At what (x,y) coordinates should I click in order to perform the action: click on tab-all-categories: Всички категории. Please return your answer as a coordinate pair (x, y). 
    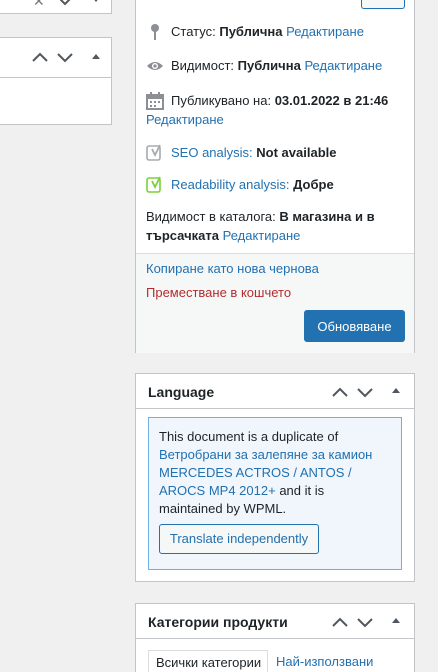
    Looking at the image, I should click on (208, 661).